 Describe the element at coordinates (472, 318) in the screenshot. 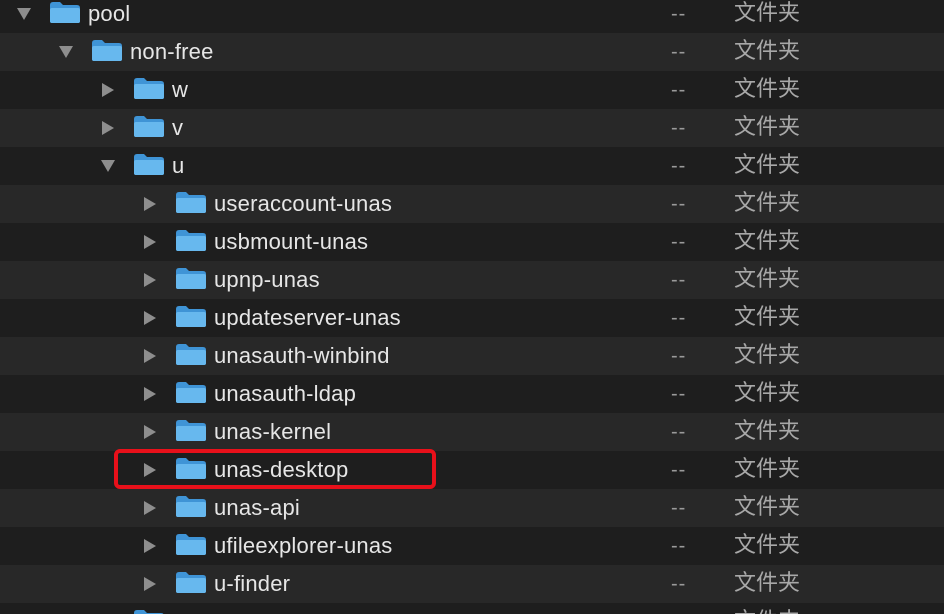

I see `folder-row: updateserver-unas -- 文件夹` at that location.